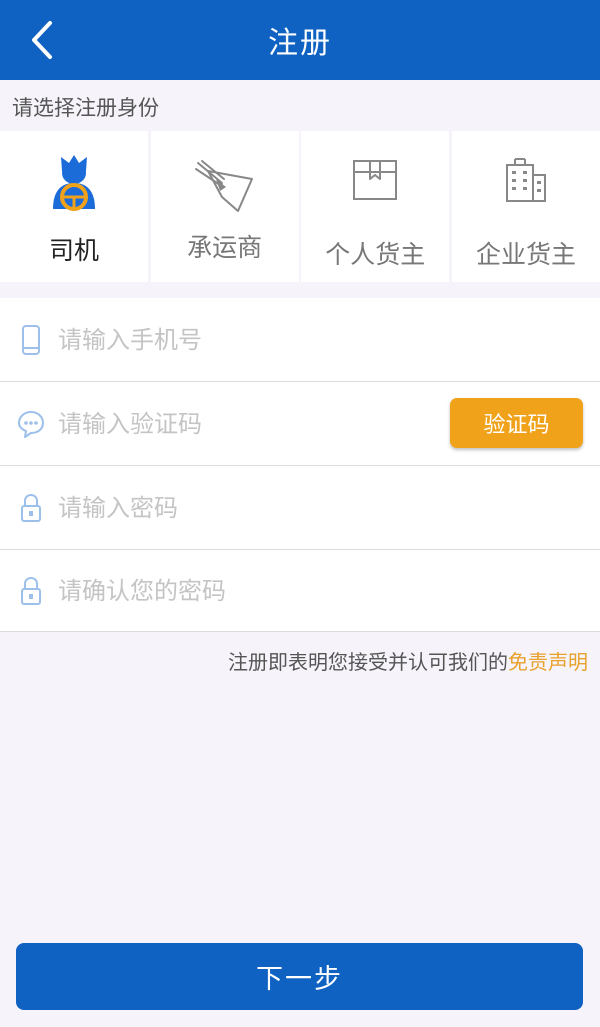 The width and height of the screenshot is (600, 1027). What do you see at coordinates (300, 43) in the screenshot?
I see `page-title: 注册` at bounding box center [300, 43].